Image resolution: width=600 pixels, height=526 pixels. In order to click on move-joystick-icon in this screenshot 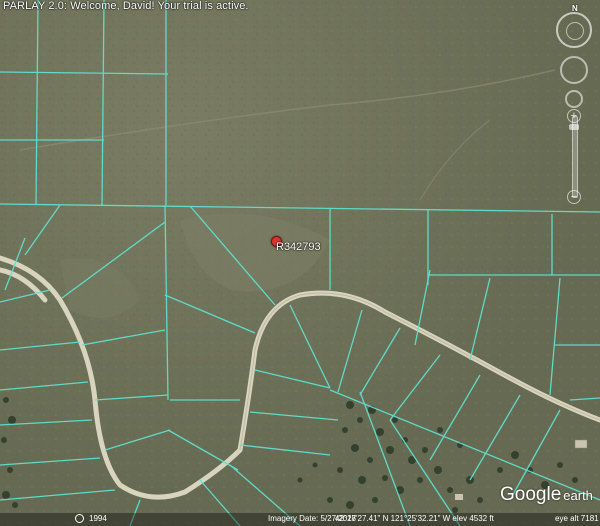, I will do `click(574, 99)`.